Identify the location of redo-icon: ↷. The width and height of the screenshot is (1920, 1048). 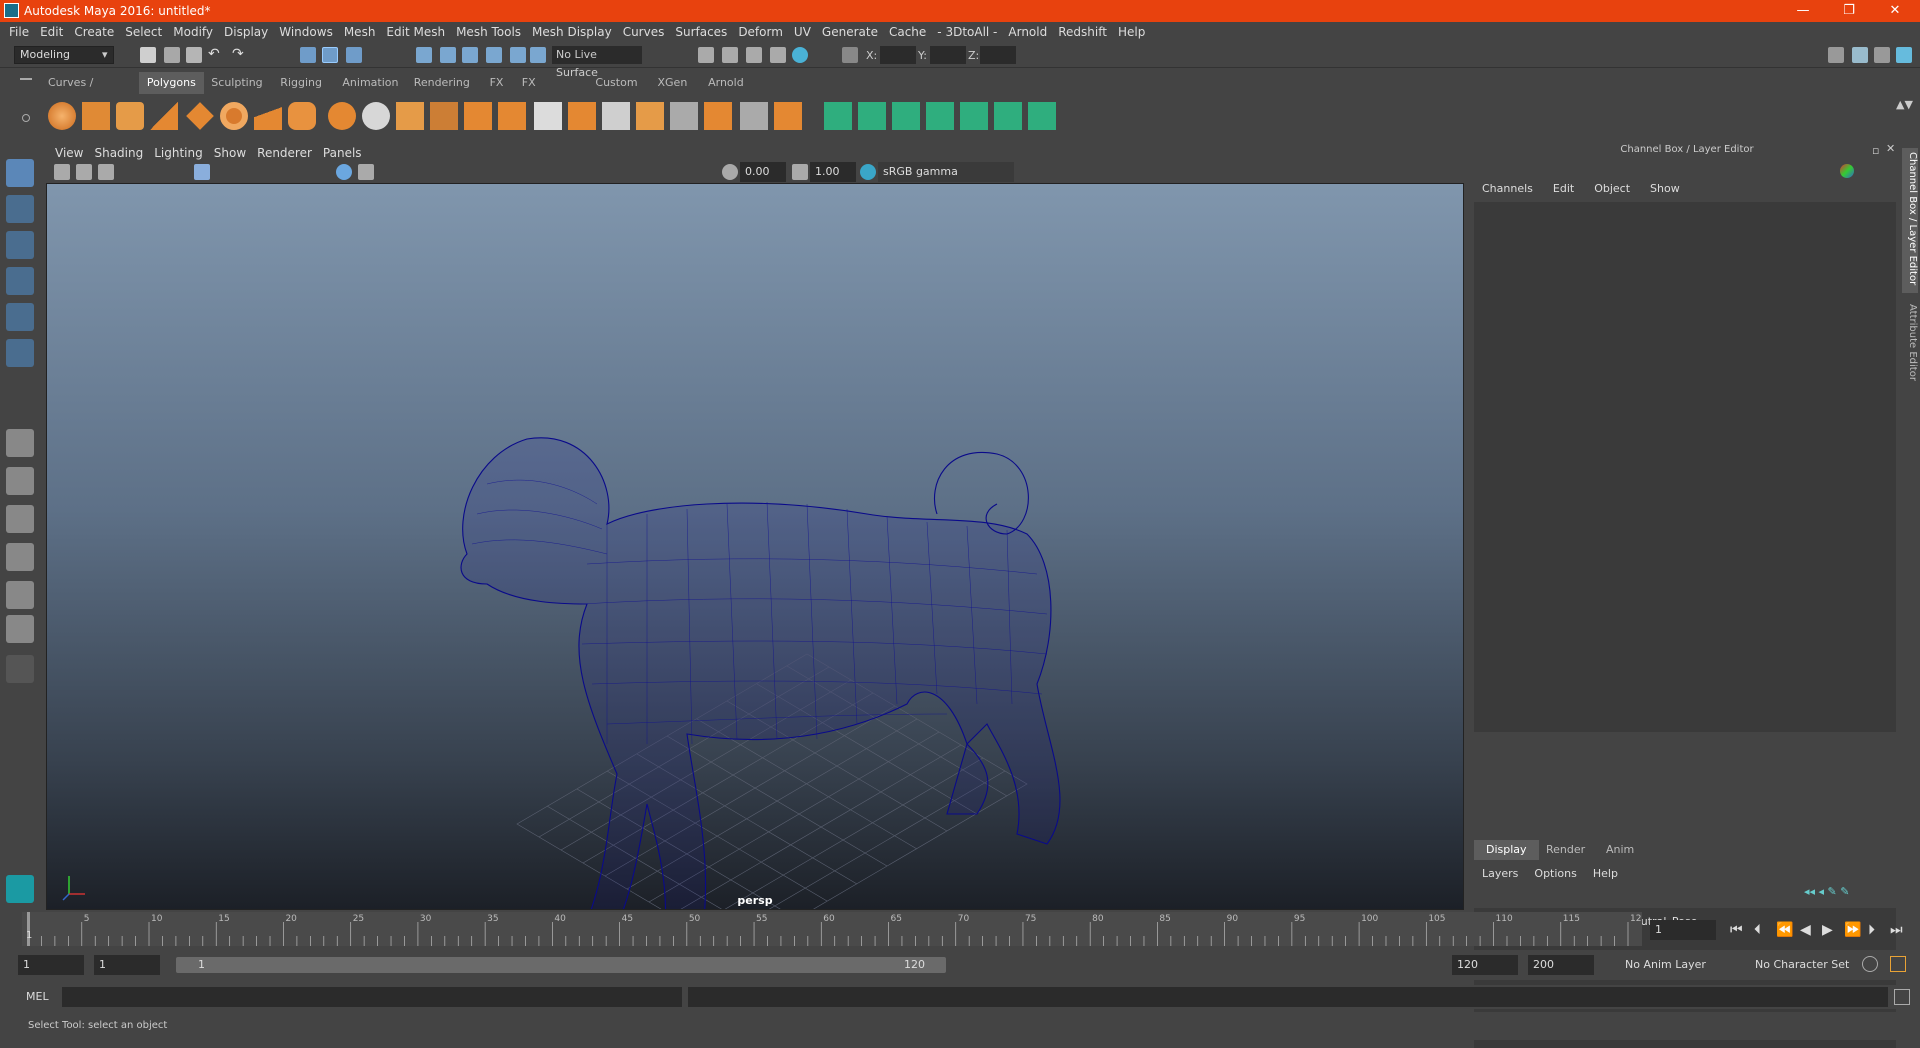
(238, 54).